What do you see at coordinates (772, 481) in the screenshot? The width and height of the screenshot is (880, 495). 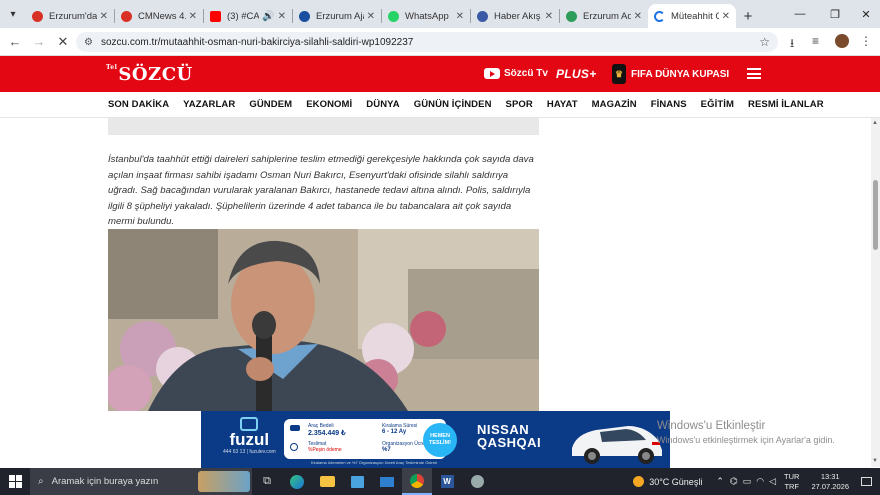 I see `volume-icon: ◁` at bounding box center [772, 481].